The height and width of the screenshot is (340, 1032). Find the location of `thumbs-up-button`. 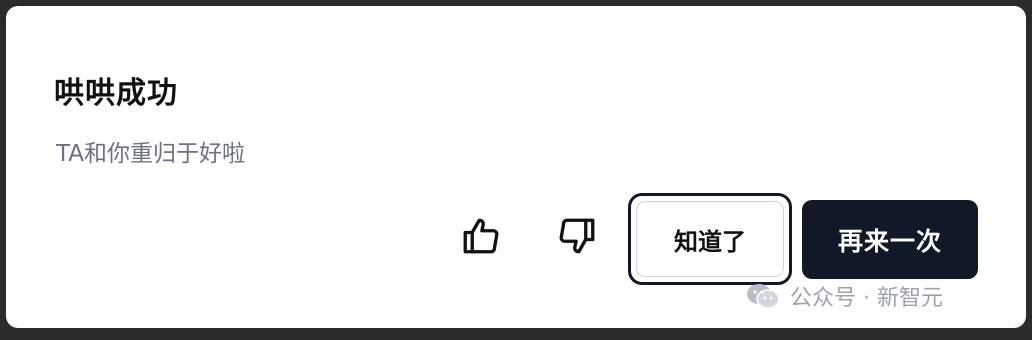

thumbs-up-button is located at coordinates (481, 237).